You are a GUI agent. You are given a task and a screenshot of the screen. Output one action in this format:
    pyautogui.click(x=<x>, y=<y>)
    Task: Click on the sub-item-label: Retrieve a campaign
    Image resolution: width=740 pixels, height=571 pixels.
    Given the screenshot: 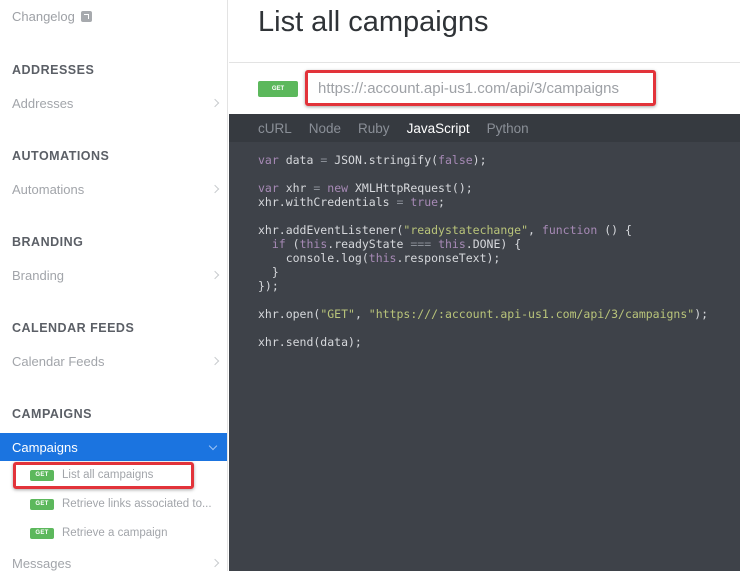 What is the action you would take?
    pyautogui.click(x=115, y=533)
    